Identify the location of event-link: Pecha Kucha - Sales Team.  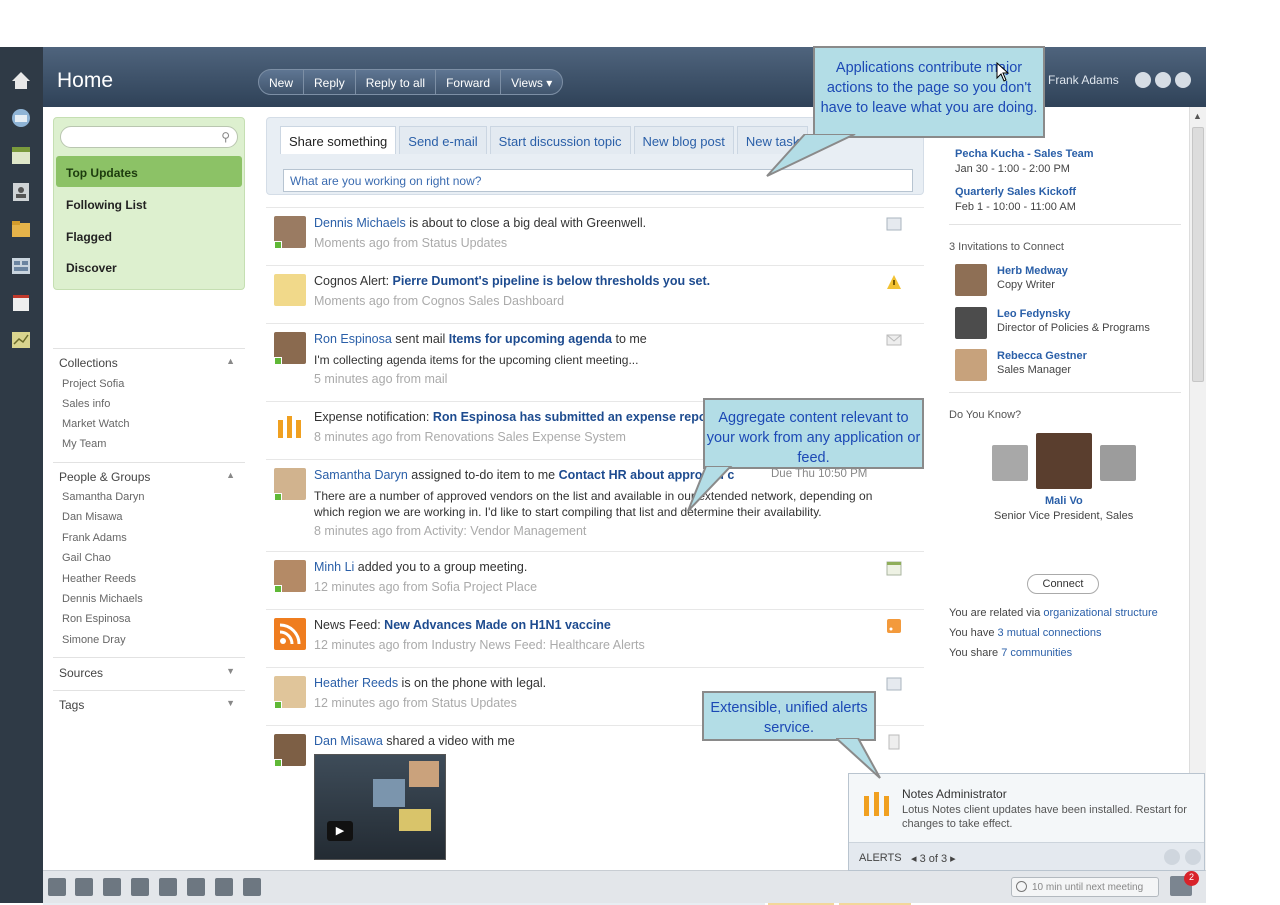
(1024, 154).